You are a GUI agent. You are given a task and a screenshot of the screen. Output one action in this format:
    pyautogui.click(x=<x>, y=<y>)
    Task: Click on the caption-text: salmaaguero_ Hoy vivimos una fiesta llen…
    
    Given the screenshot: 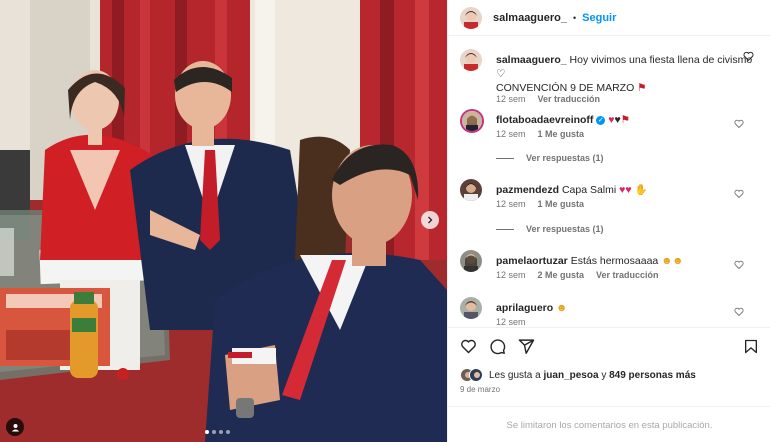 What is the action you would take?
    pyautogui.click(x=628, y=74)
    